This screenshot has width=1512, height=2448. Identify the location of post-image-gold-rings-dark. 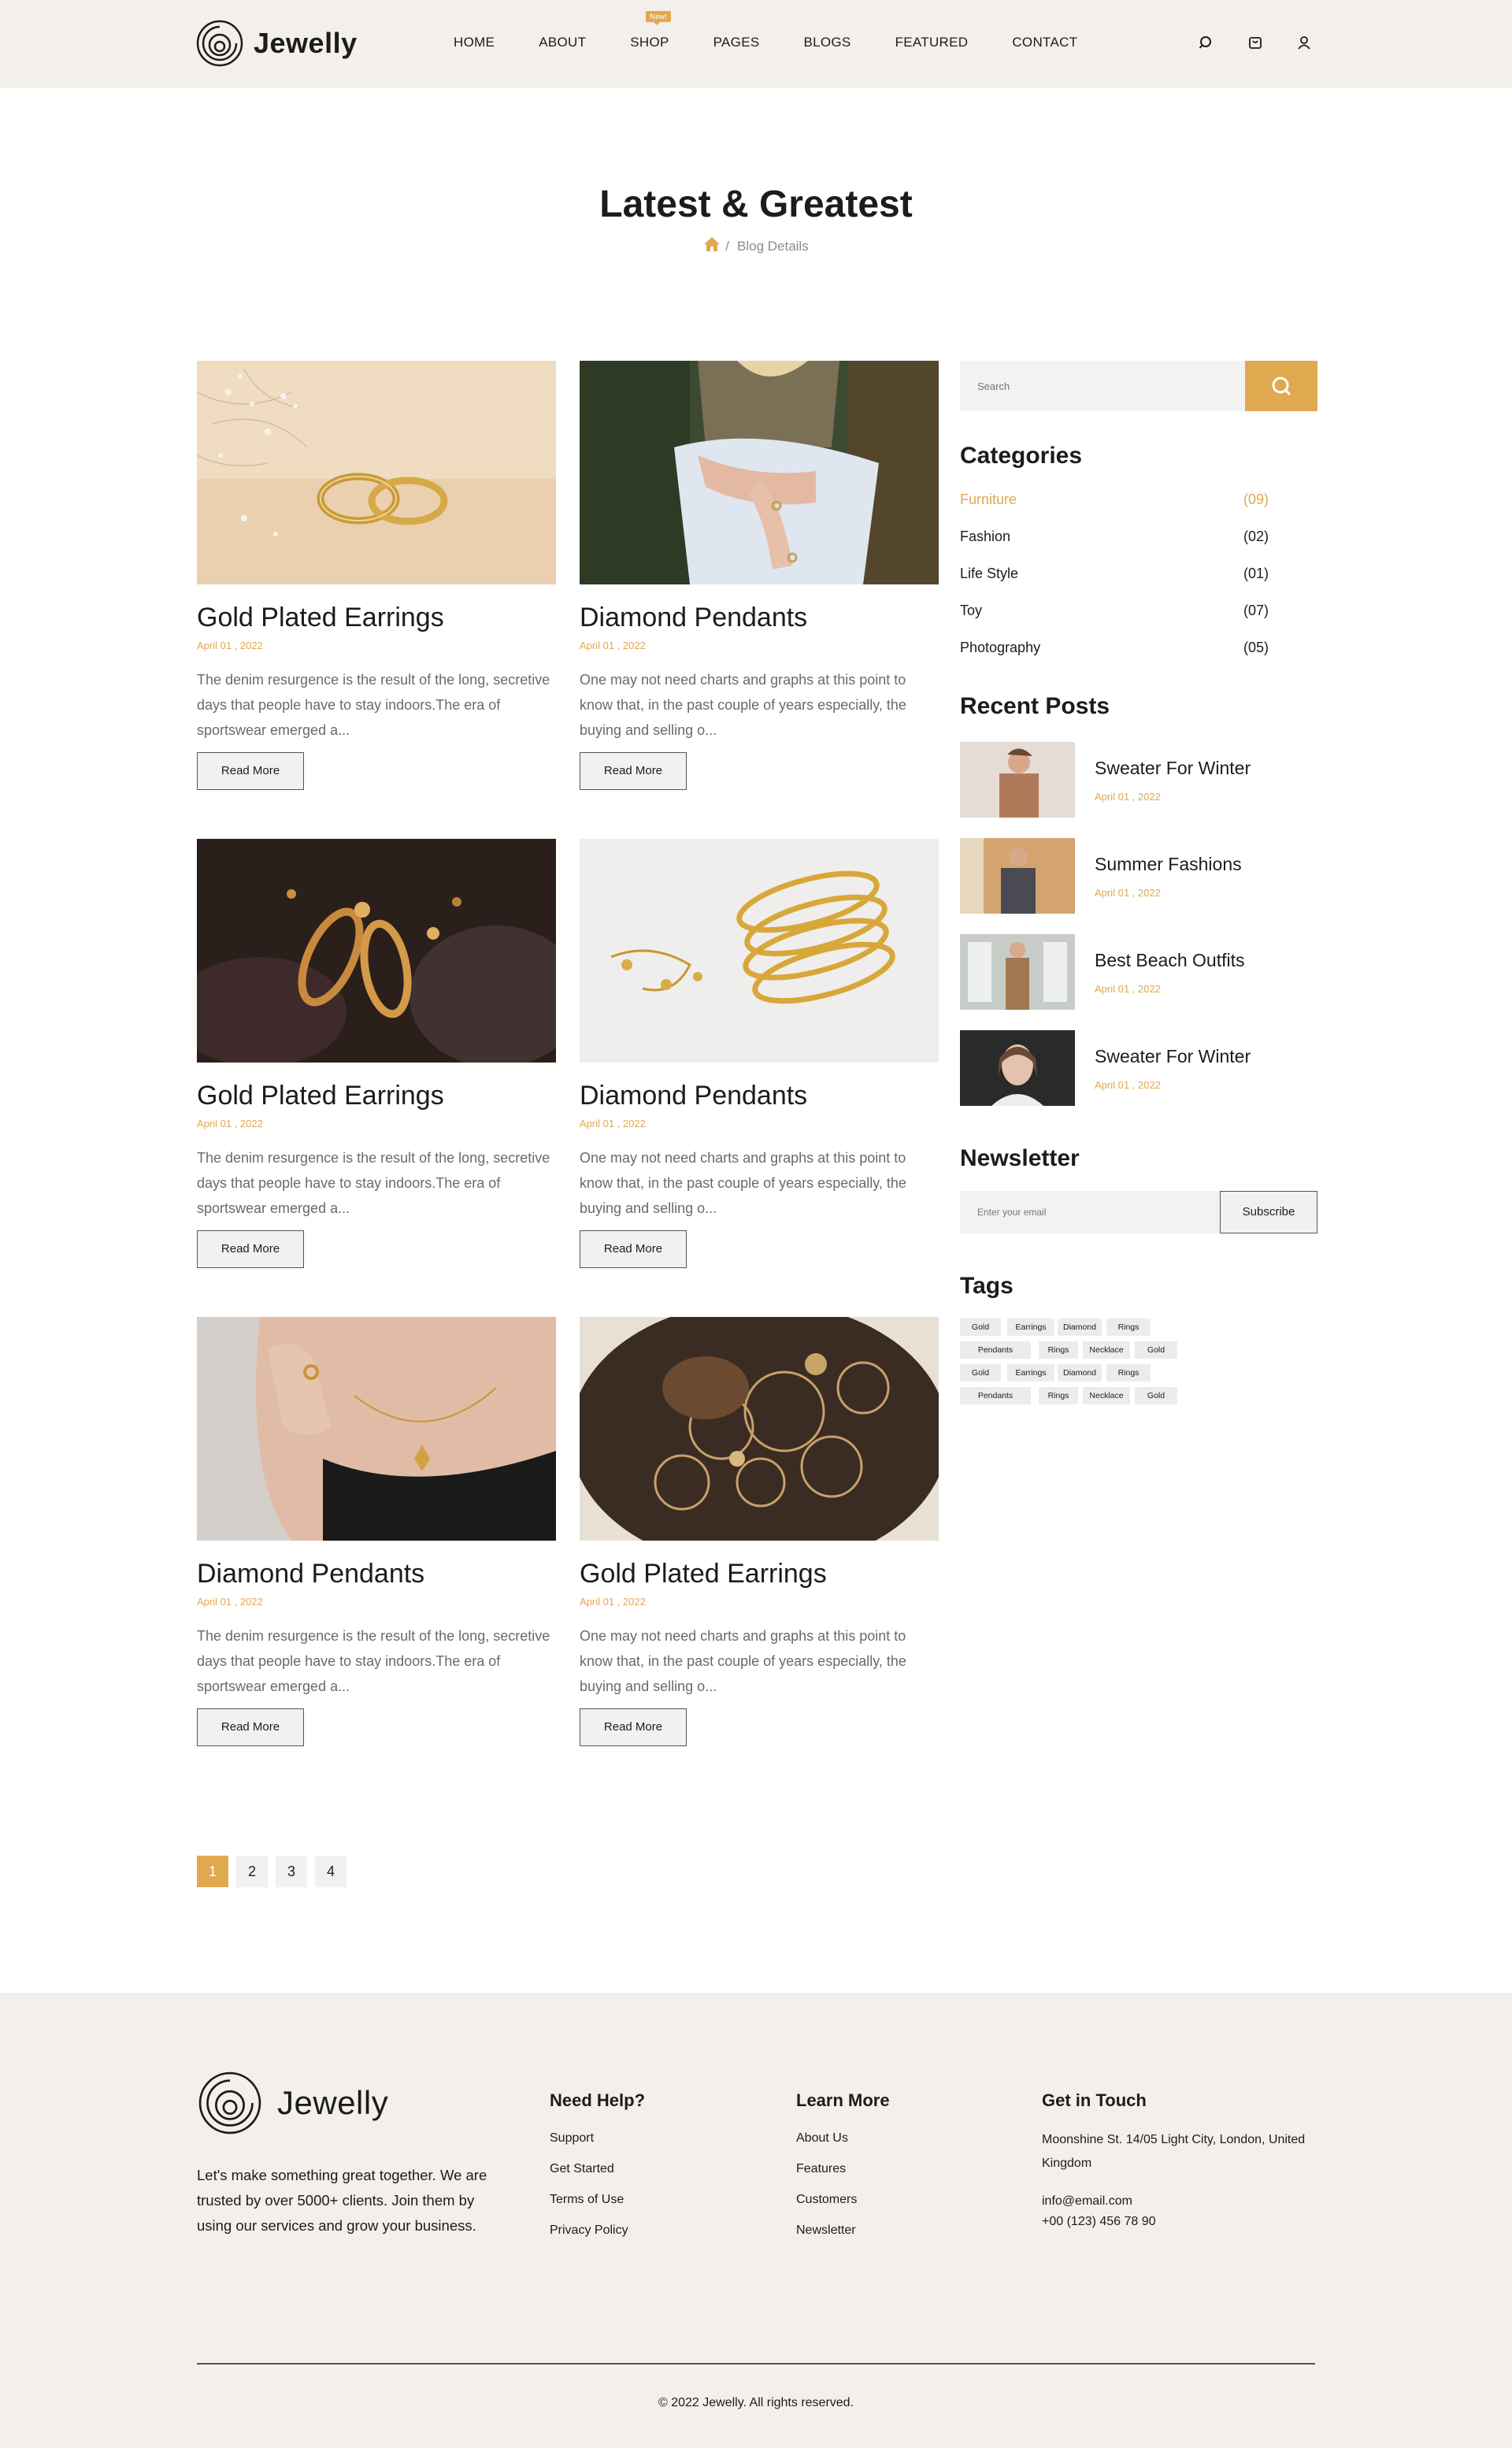
(376, 951).